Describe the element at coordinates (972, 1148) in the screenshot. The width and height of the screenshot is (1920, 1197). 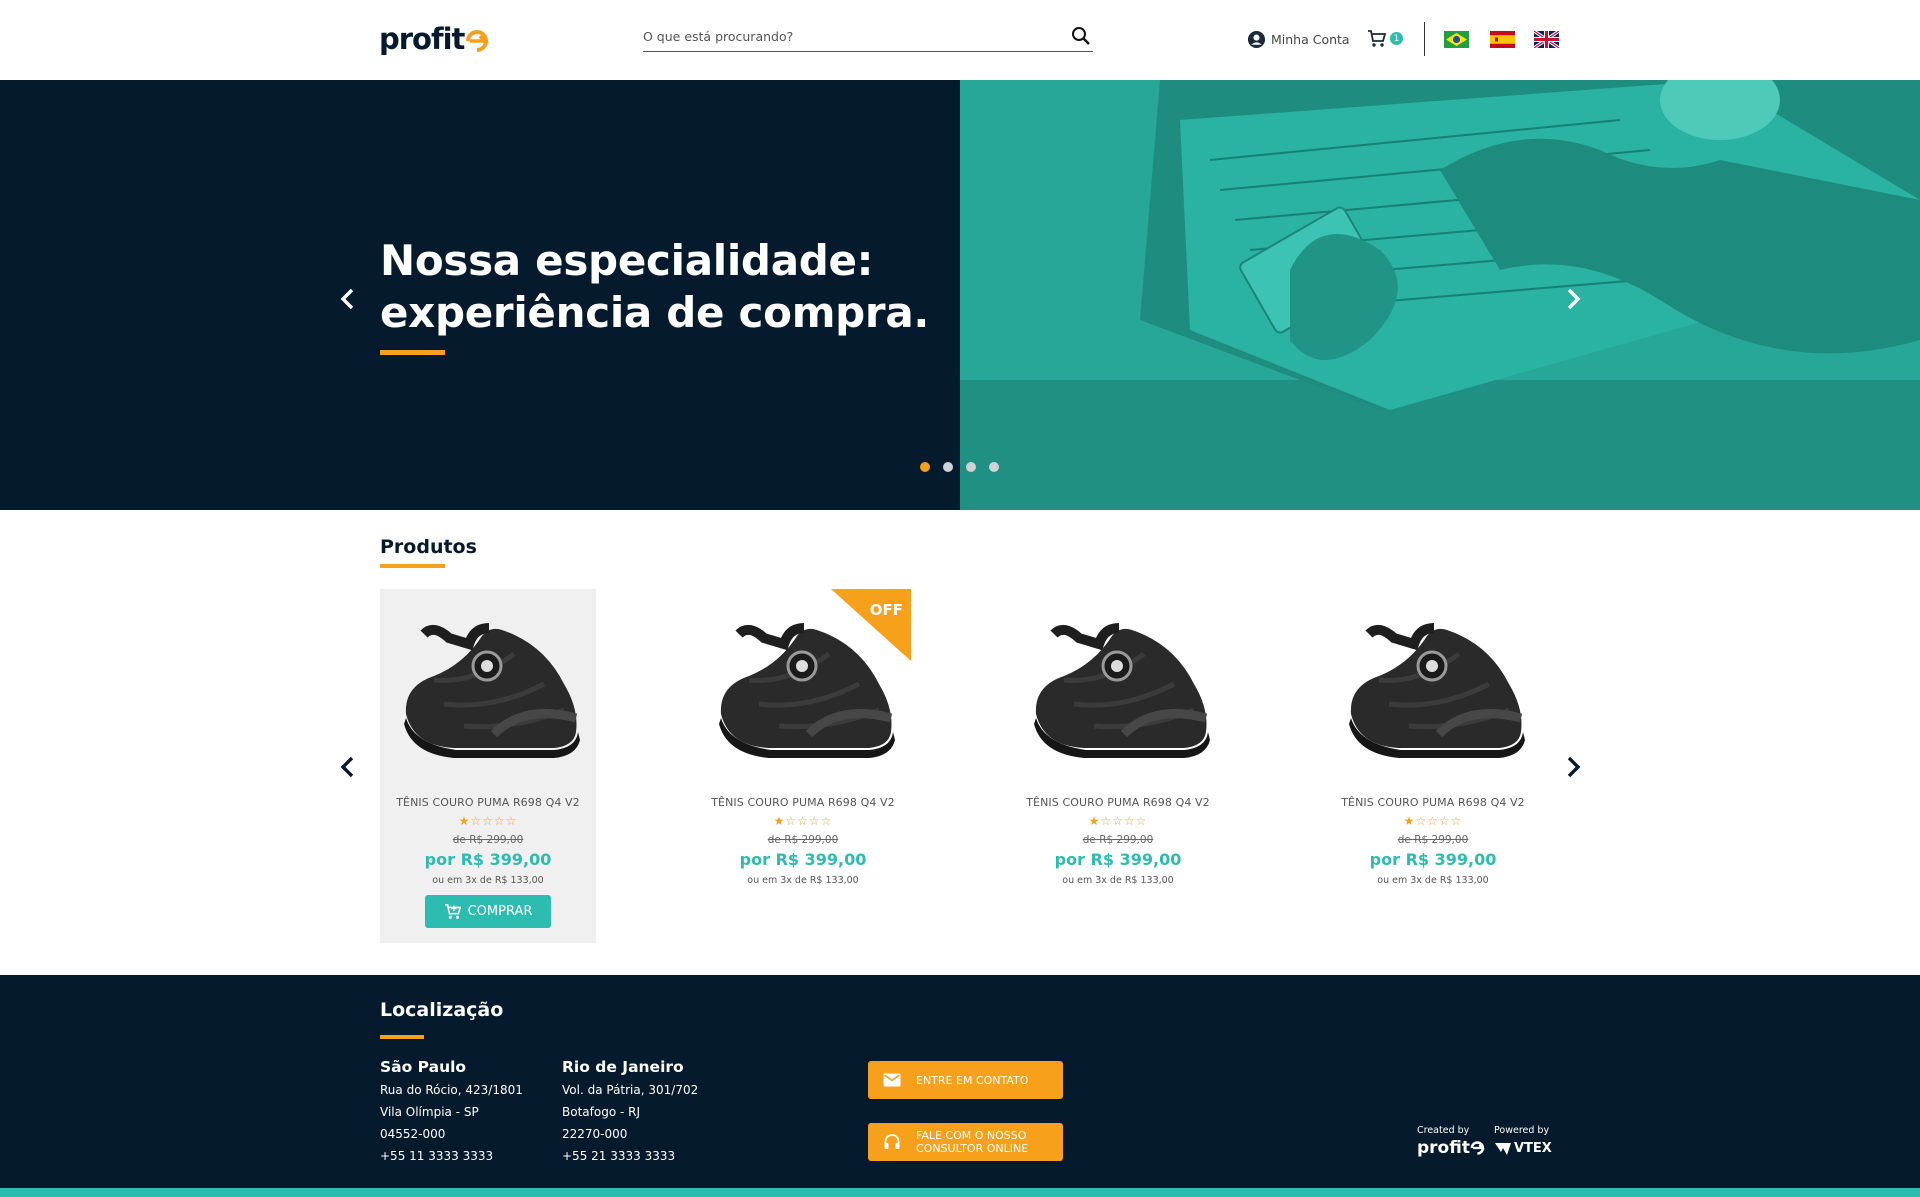
I see `consultant-button-line2: CONSULTOR ONLINE` at that location.